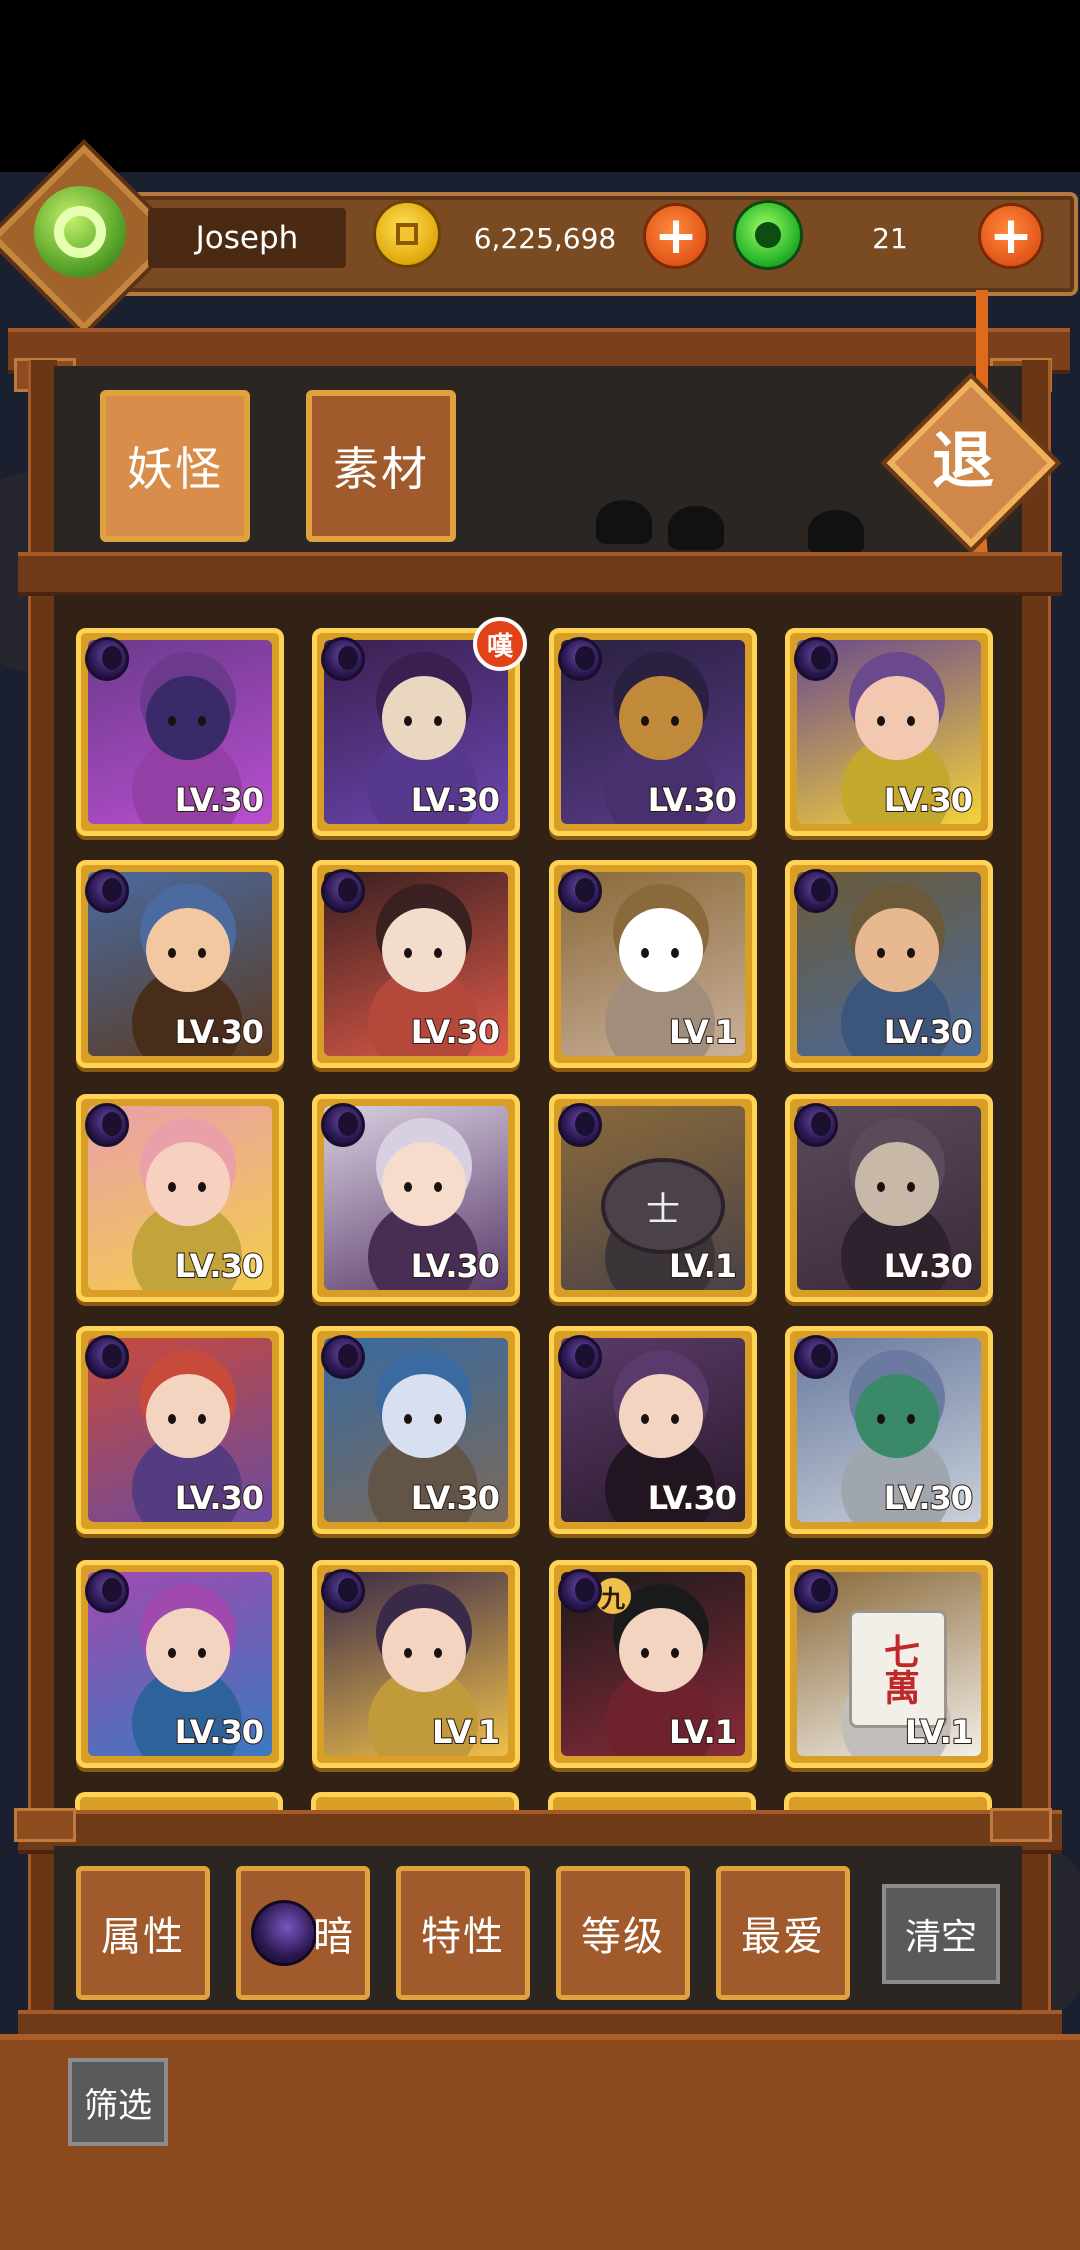 The width and height of the screenshot is (1080, 2250). I want to click on tab-materials: 素材, so click(381, 466).